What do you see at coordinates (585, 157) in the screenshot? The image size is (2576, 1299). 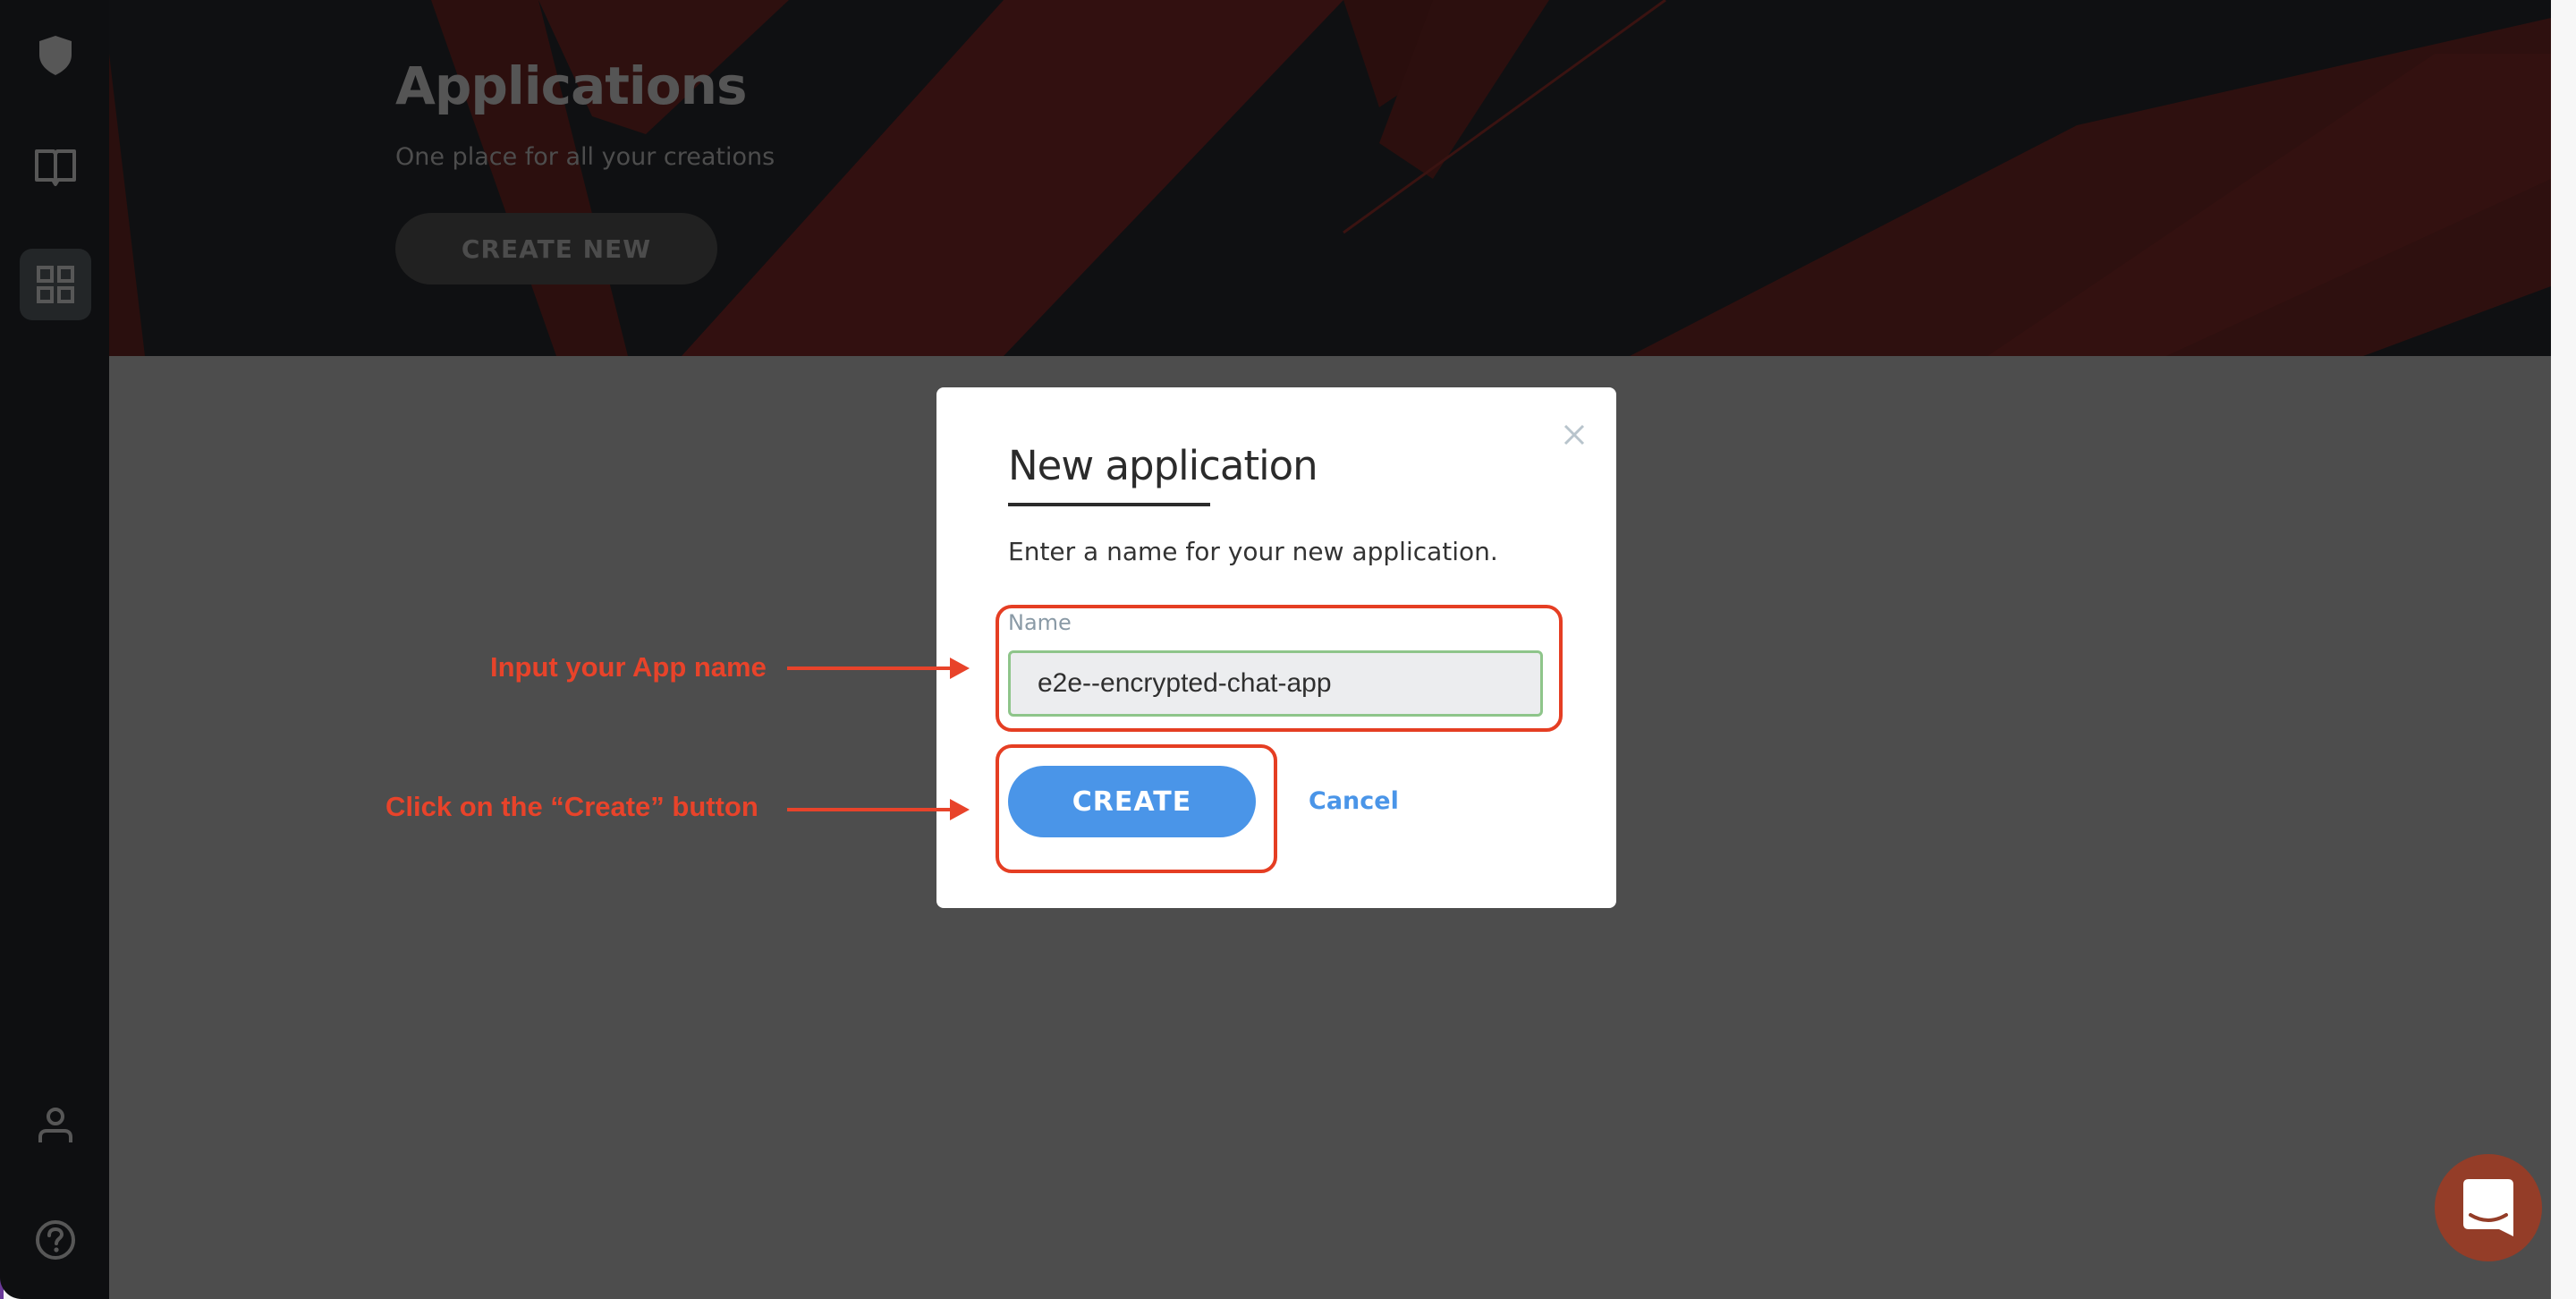 I see `page-subtitle: One place for all your creations` at bounding box center [585, 157].